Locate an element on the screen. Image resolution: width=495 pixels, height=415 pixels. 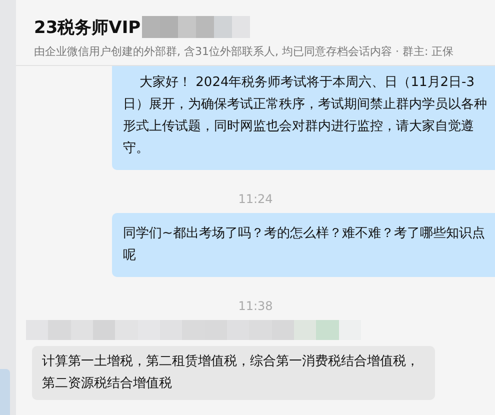
group-title: 23税务师VIP is located at coordinates (87, 27).